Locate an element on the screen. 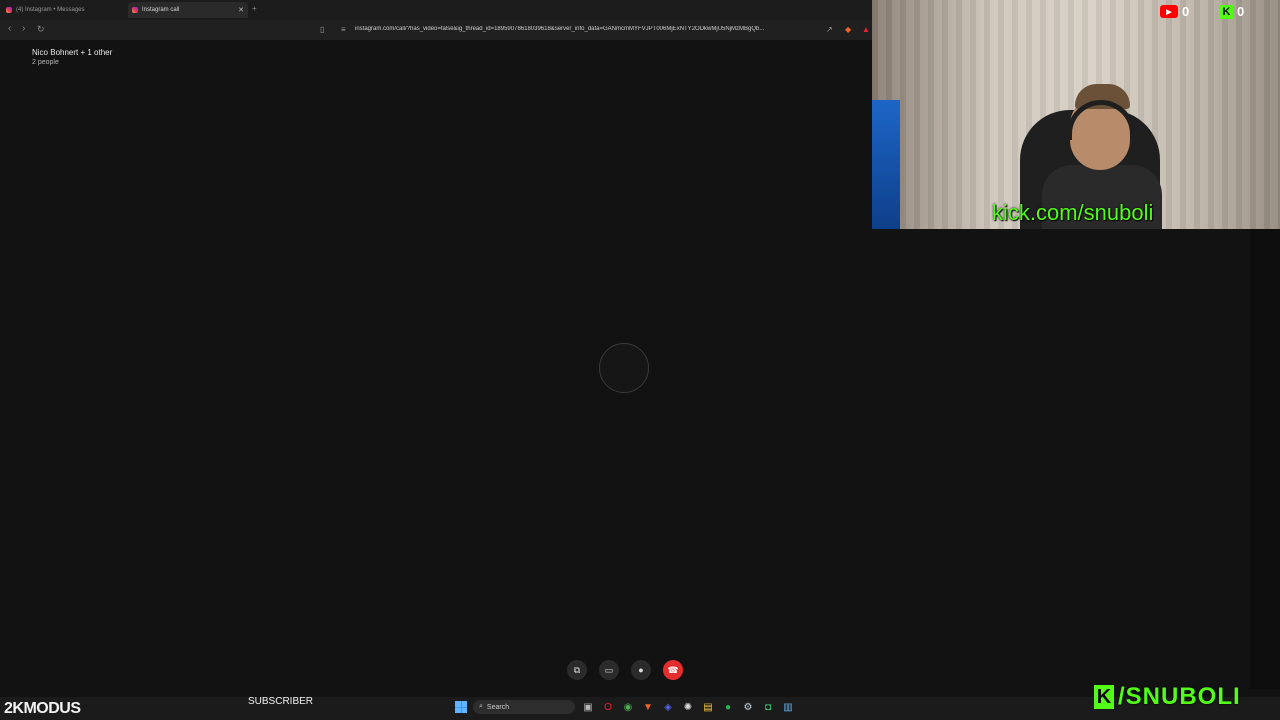 The width and height of the screenshot is (1280, 720). kick-icon: K is located at coordinates (1226, 11).